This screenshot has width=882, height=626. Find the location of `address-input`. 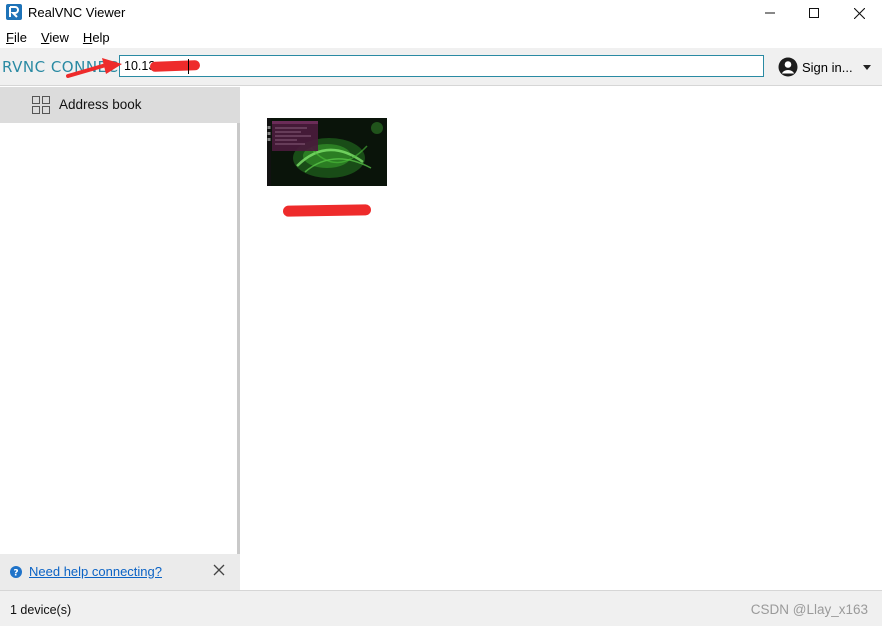

address-input is located at coordinates (441, 66).